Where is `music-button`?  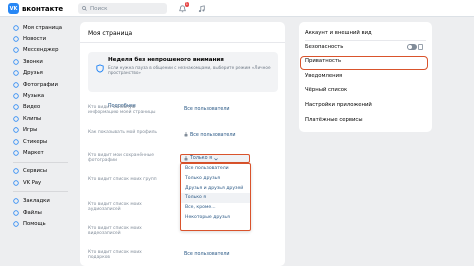
music-button is located at coordinates (201, 8).